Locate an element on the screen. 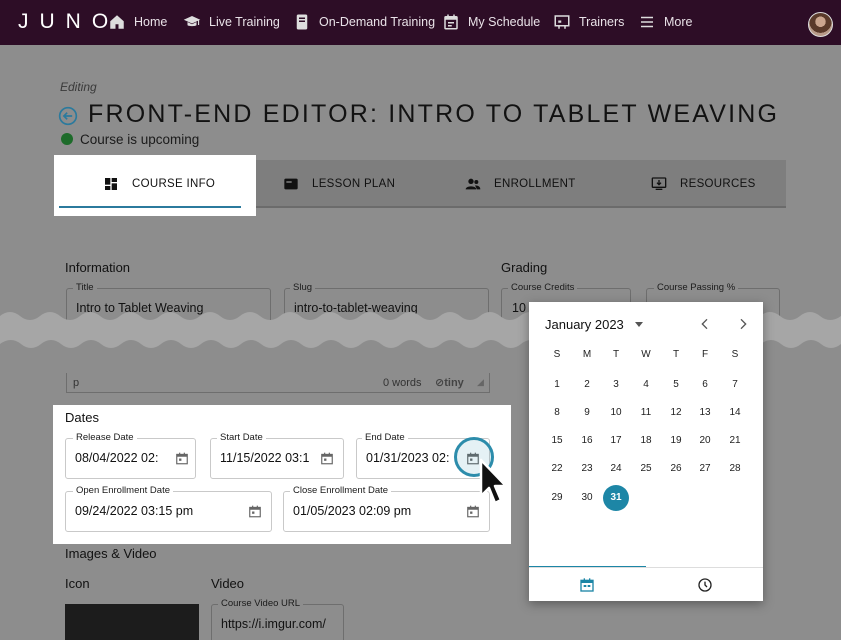  mouse-pointer-icon is located at coordinates (493, 481).